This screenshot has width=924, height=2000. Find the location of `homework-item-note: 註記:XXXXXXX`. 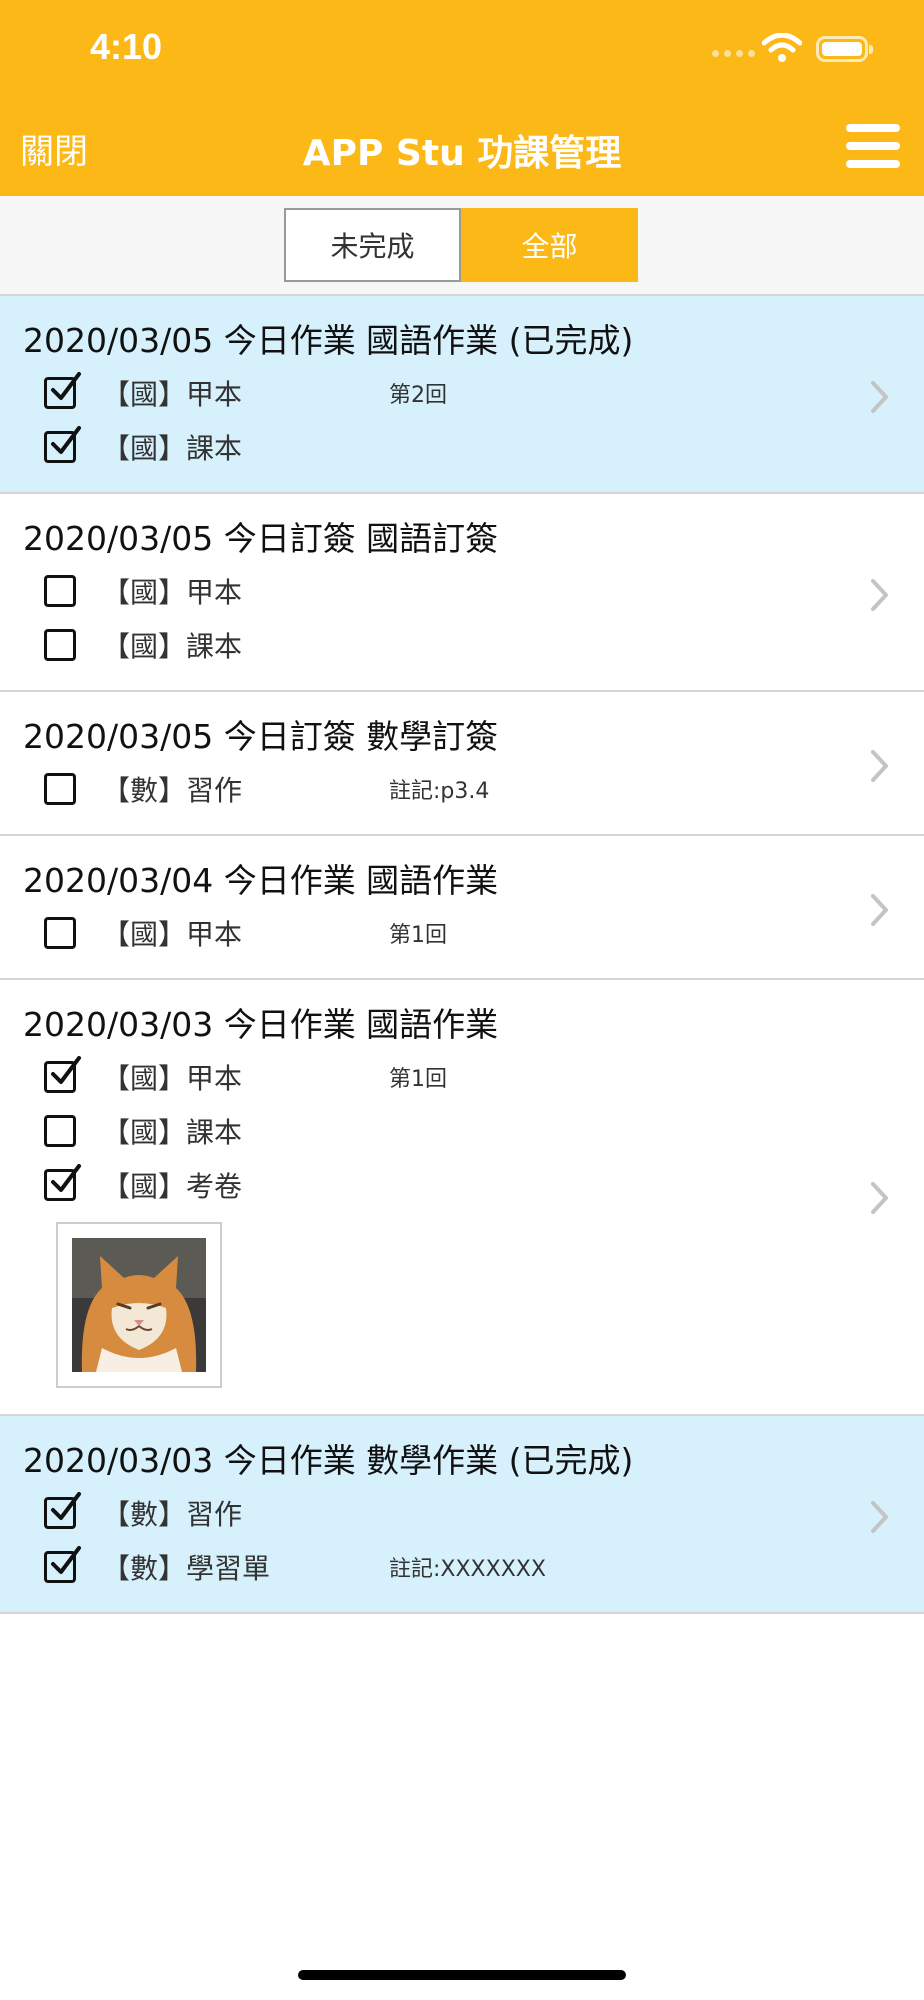

homework-item-note: 註記:XXXXXXX is located at coordinates (467, 1569).